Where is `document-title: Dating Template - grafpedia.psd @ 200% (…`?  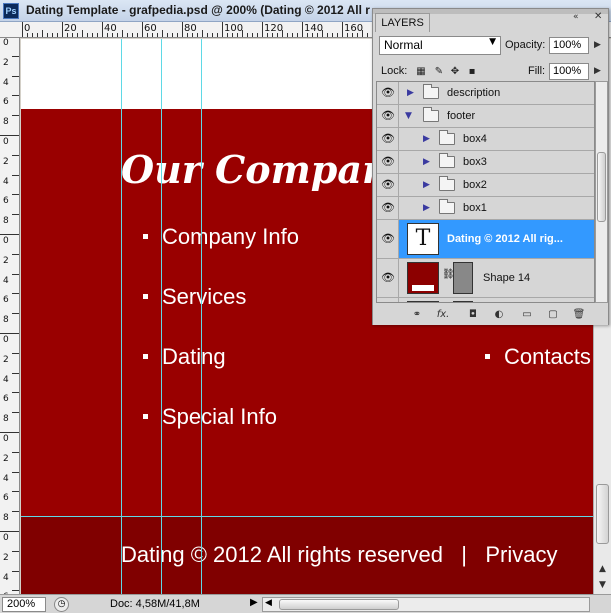 document-title: Dating Template - grafpedia.psd @ 200% (… is located at coordinates (198, 10).